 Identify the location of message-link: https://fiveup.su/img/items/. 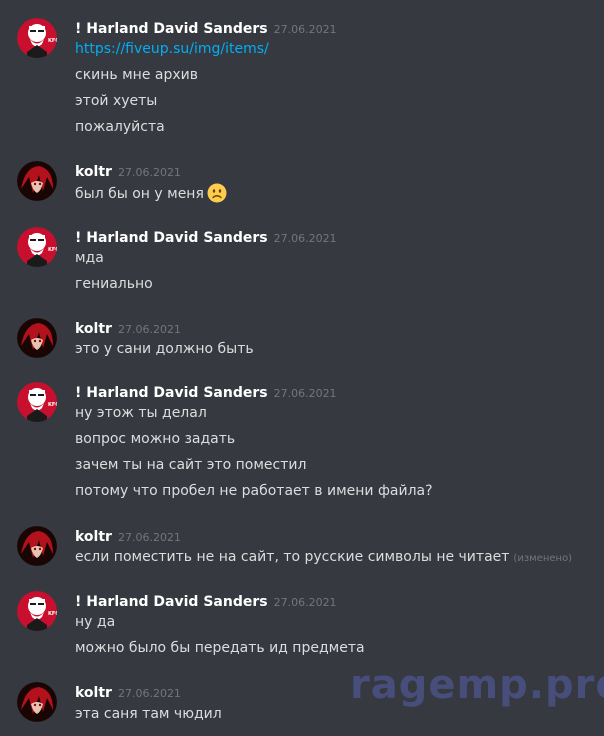
(172, 49).